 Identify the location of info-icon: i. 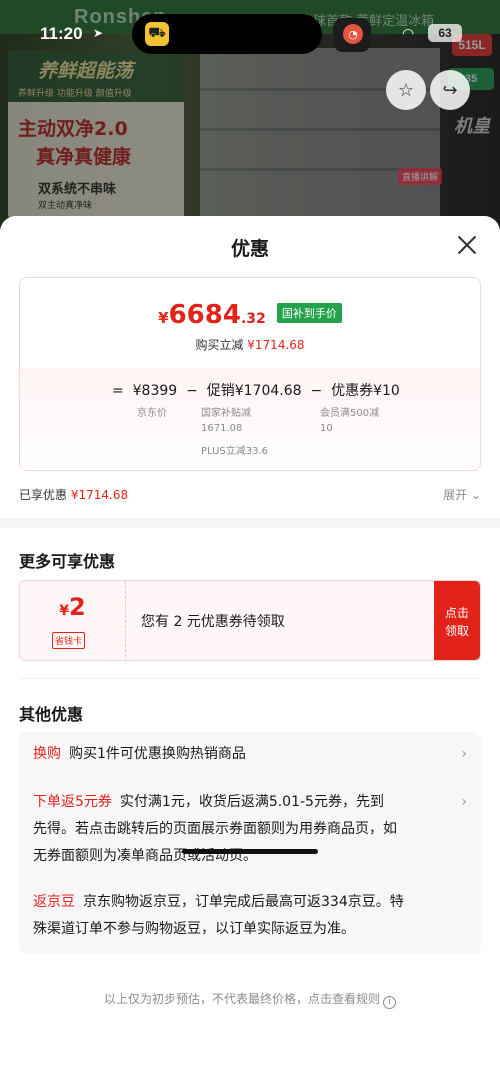
(389, 1002).